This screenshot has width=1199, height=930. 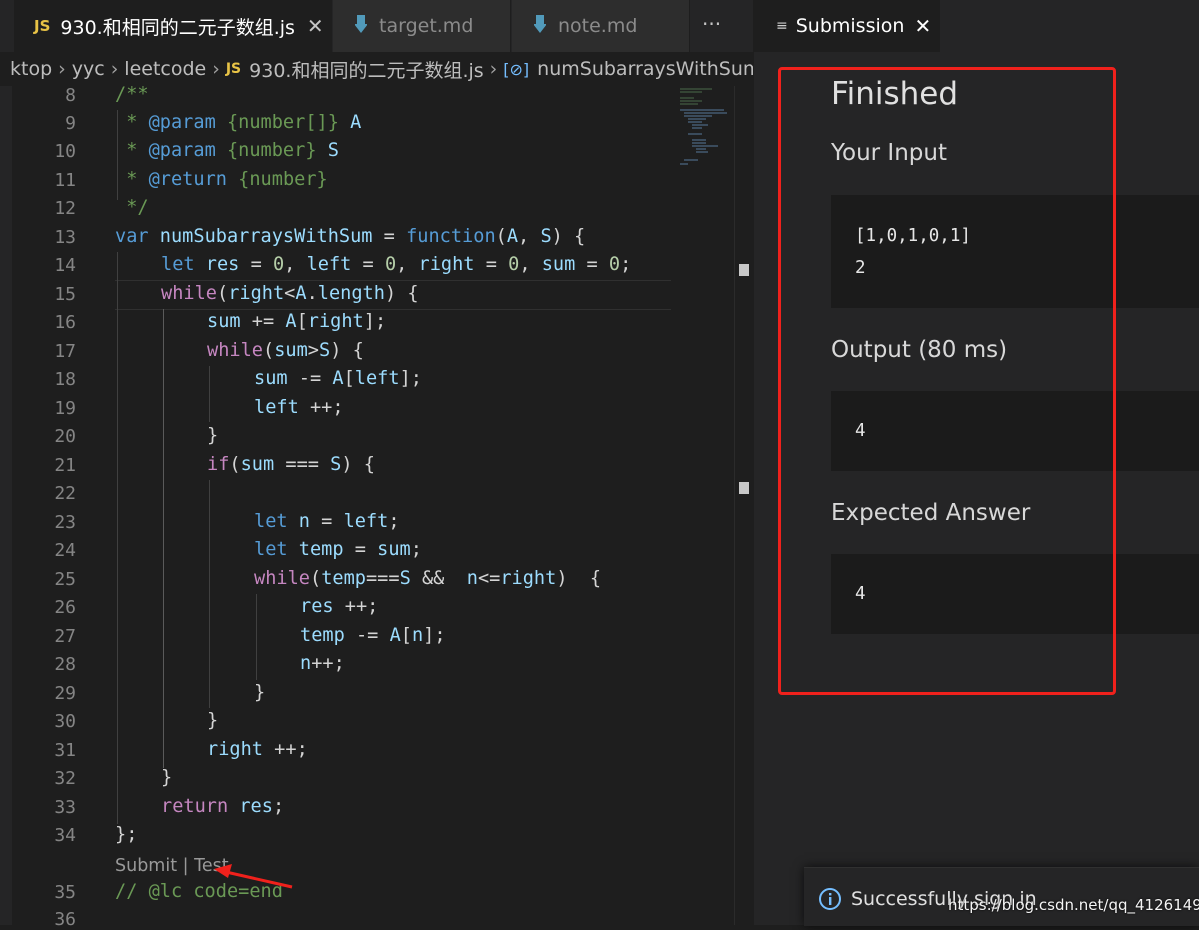 What do you see at coordinates (65, 151) in the screenshot?
I see `line-number: 10` at bounding box center [65, 151].